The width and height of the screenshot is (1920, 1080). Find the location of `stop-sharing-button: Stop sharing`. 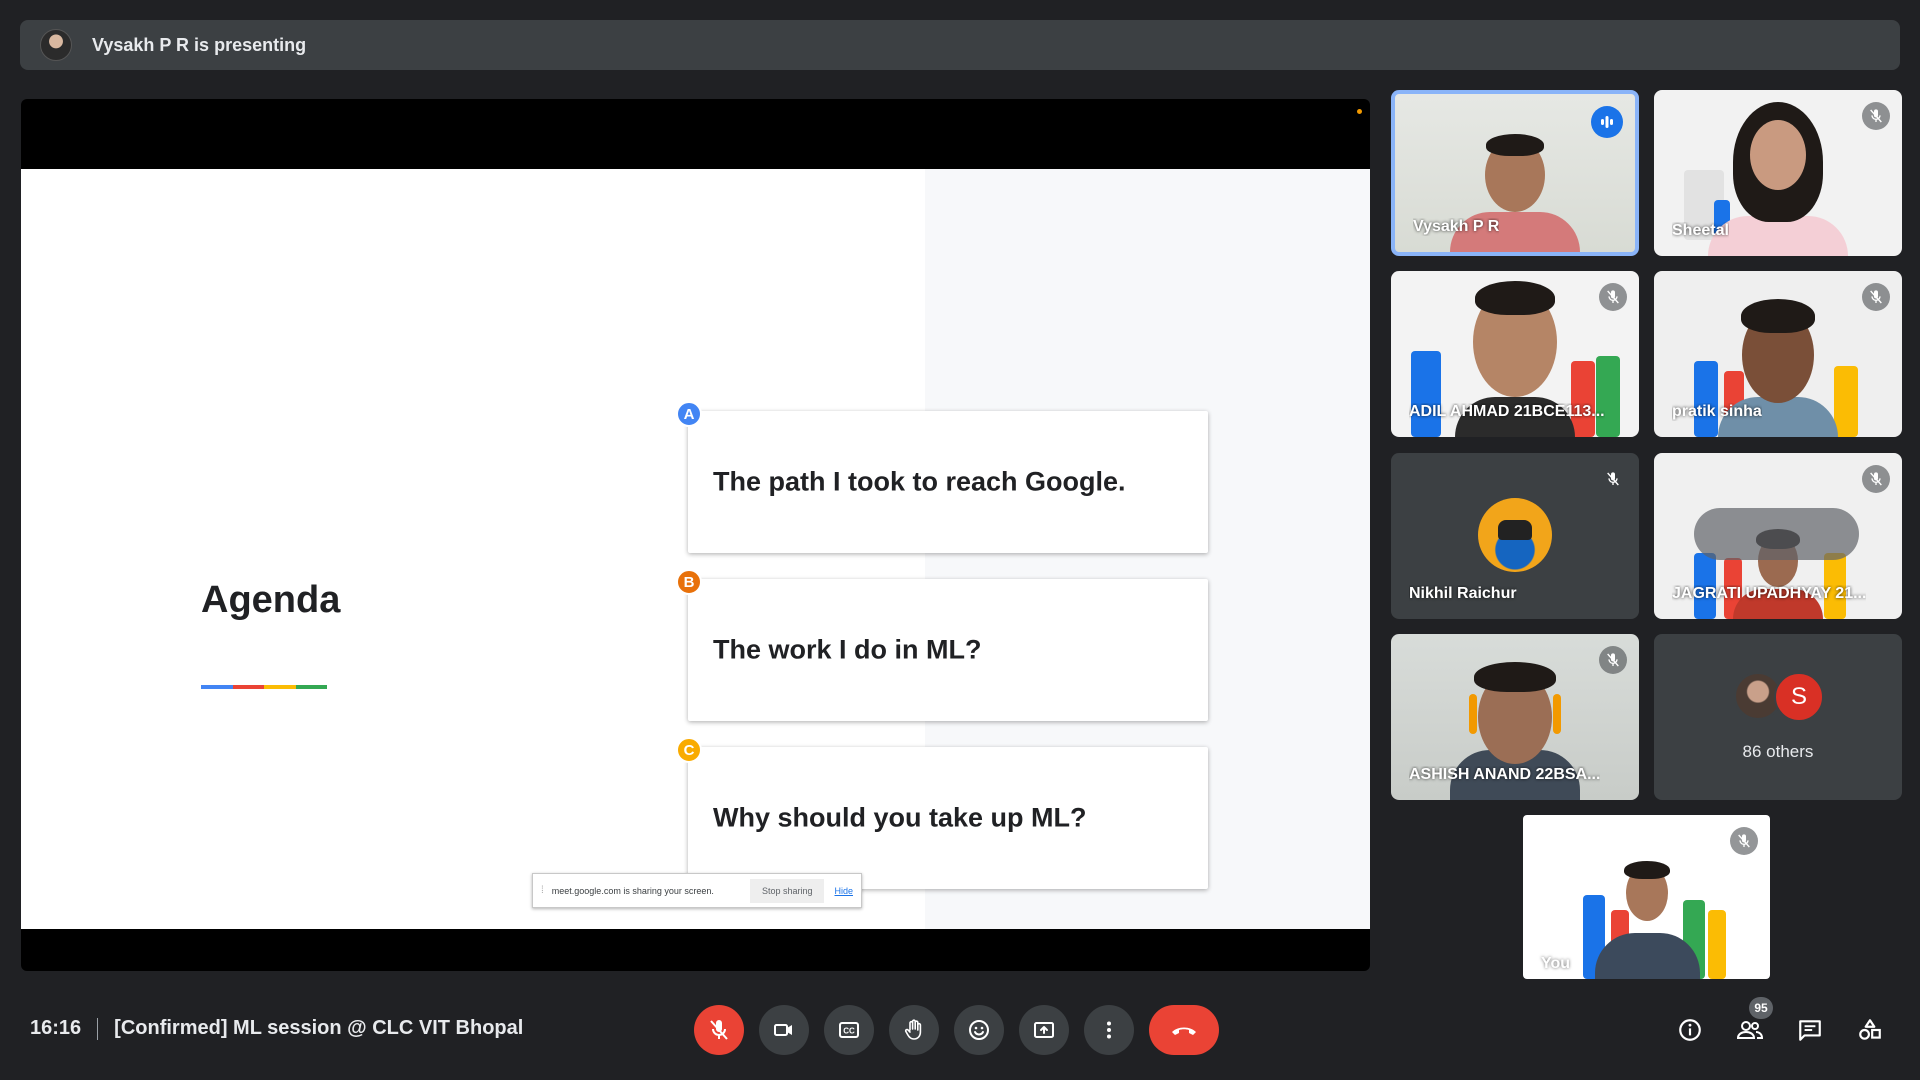

stop-sharing-button: Stop sharing is located at coordinates (787, 890).